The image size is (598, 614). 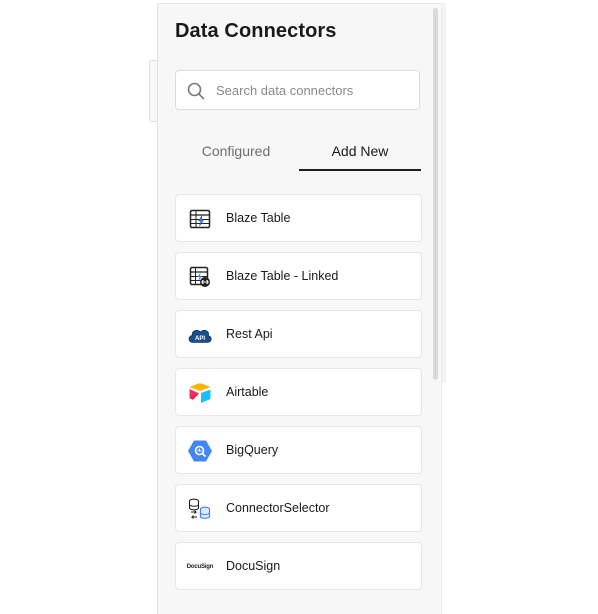 What do you see at coordinates (253, 566) in the screenshot?
I see `connector-label: DocuSign` at bounding box center [253, 566].